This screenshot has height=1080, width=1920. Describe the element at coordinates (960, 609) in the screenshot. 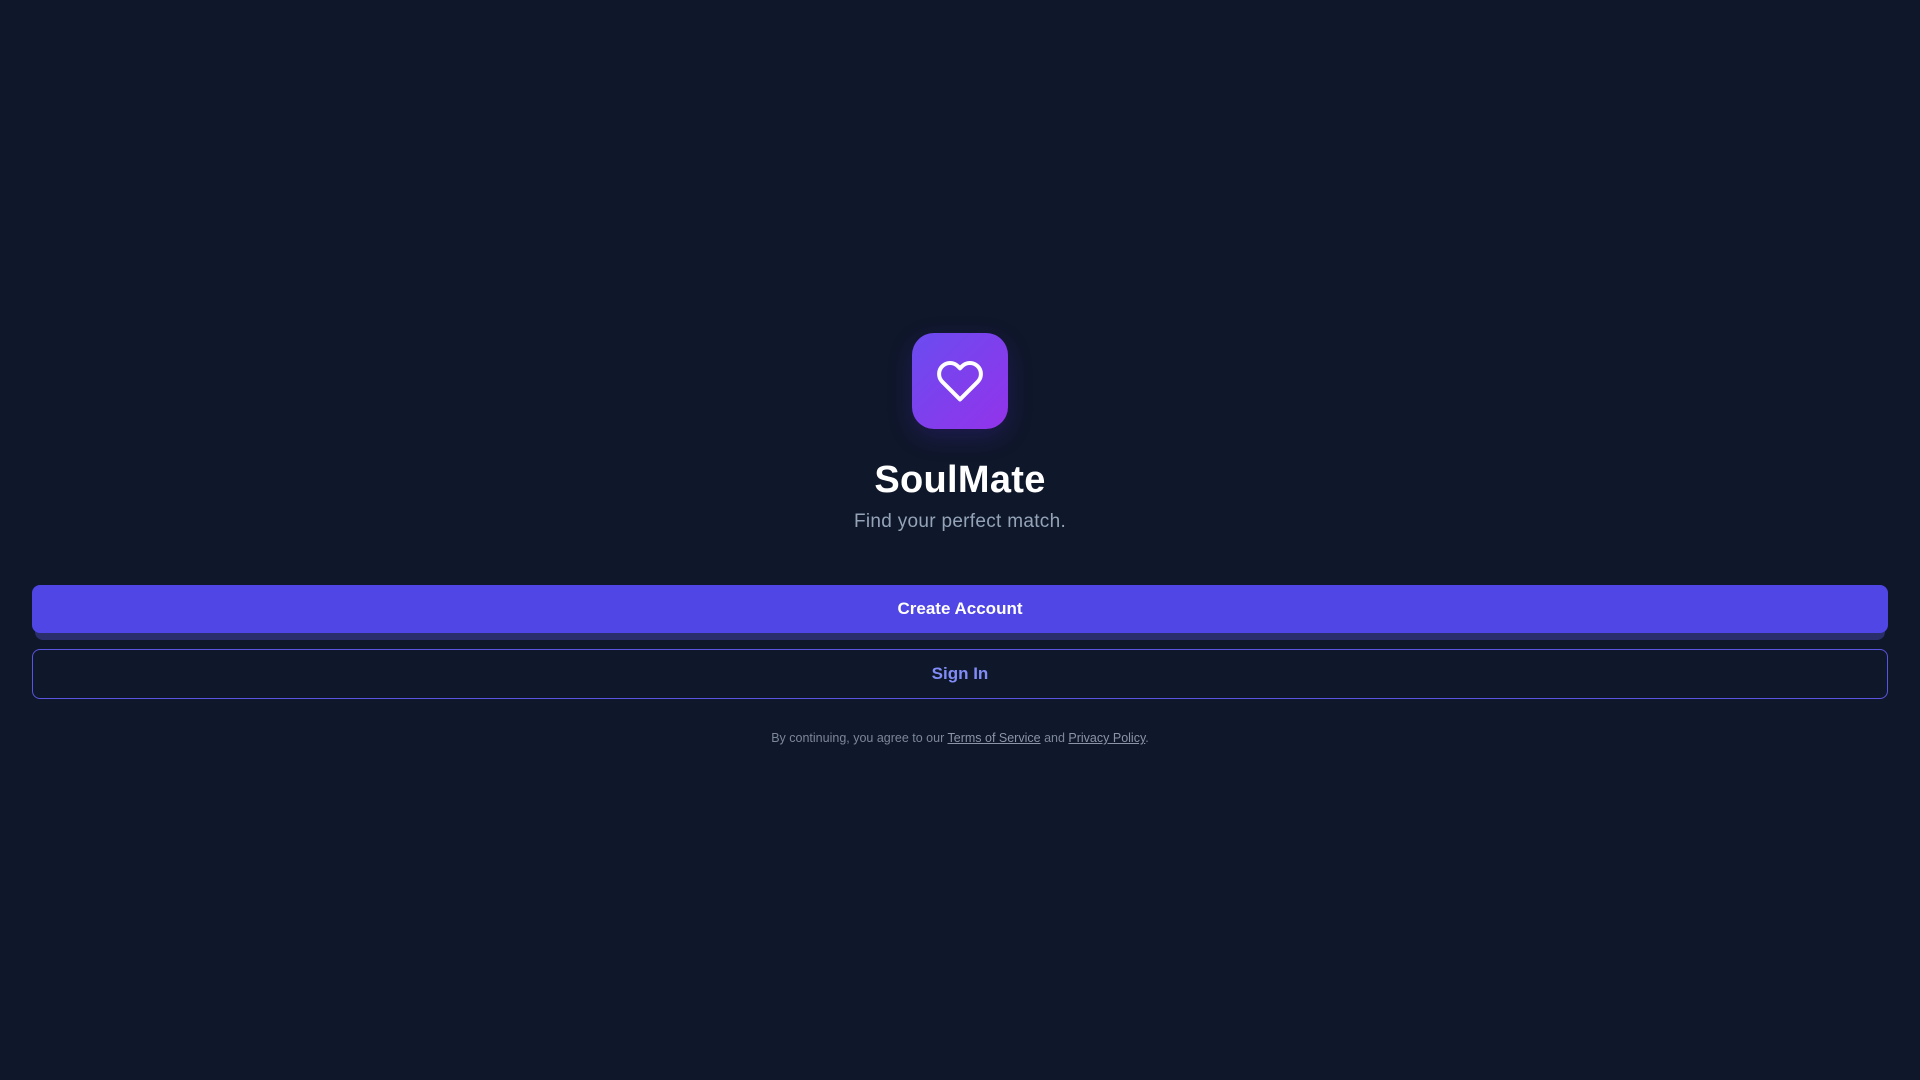

I see `create-account-button: Create Account` at that location.